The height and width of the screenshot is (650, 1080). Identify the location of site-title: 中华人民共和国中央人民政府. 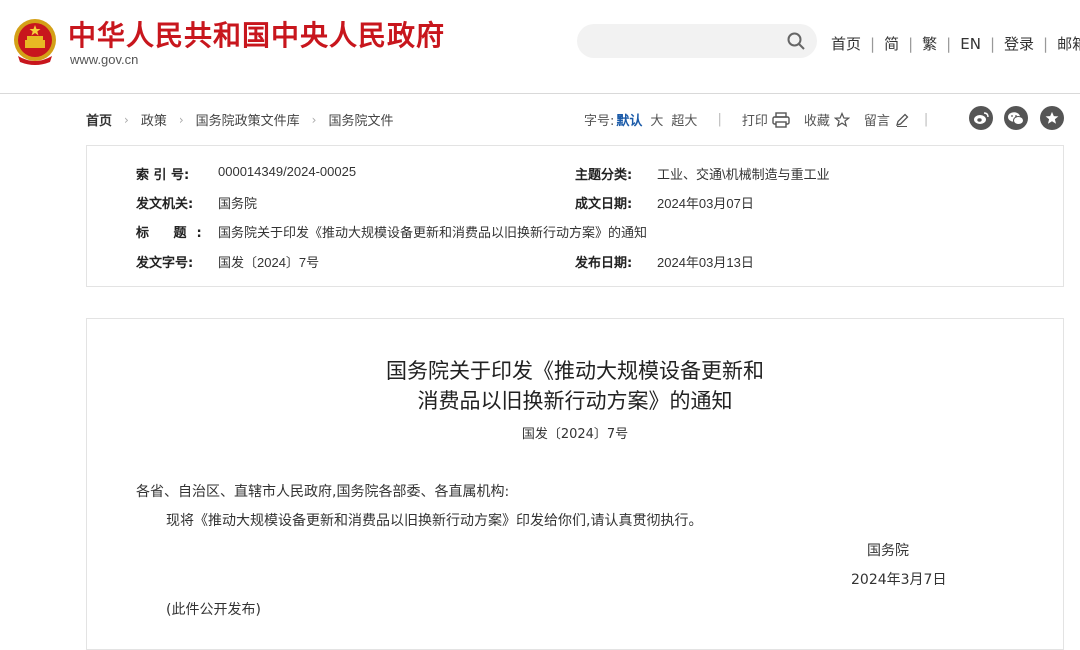
(256, 34).